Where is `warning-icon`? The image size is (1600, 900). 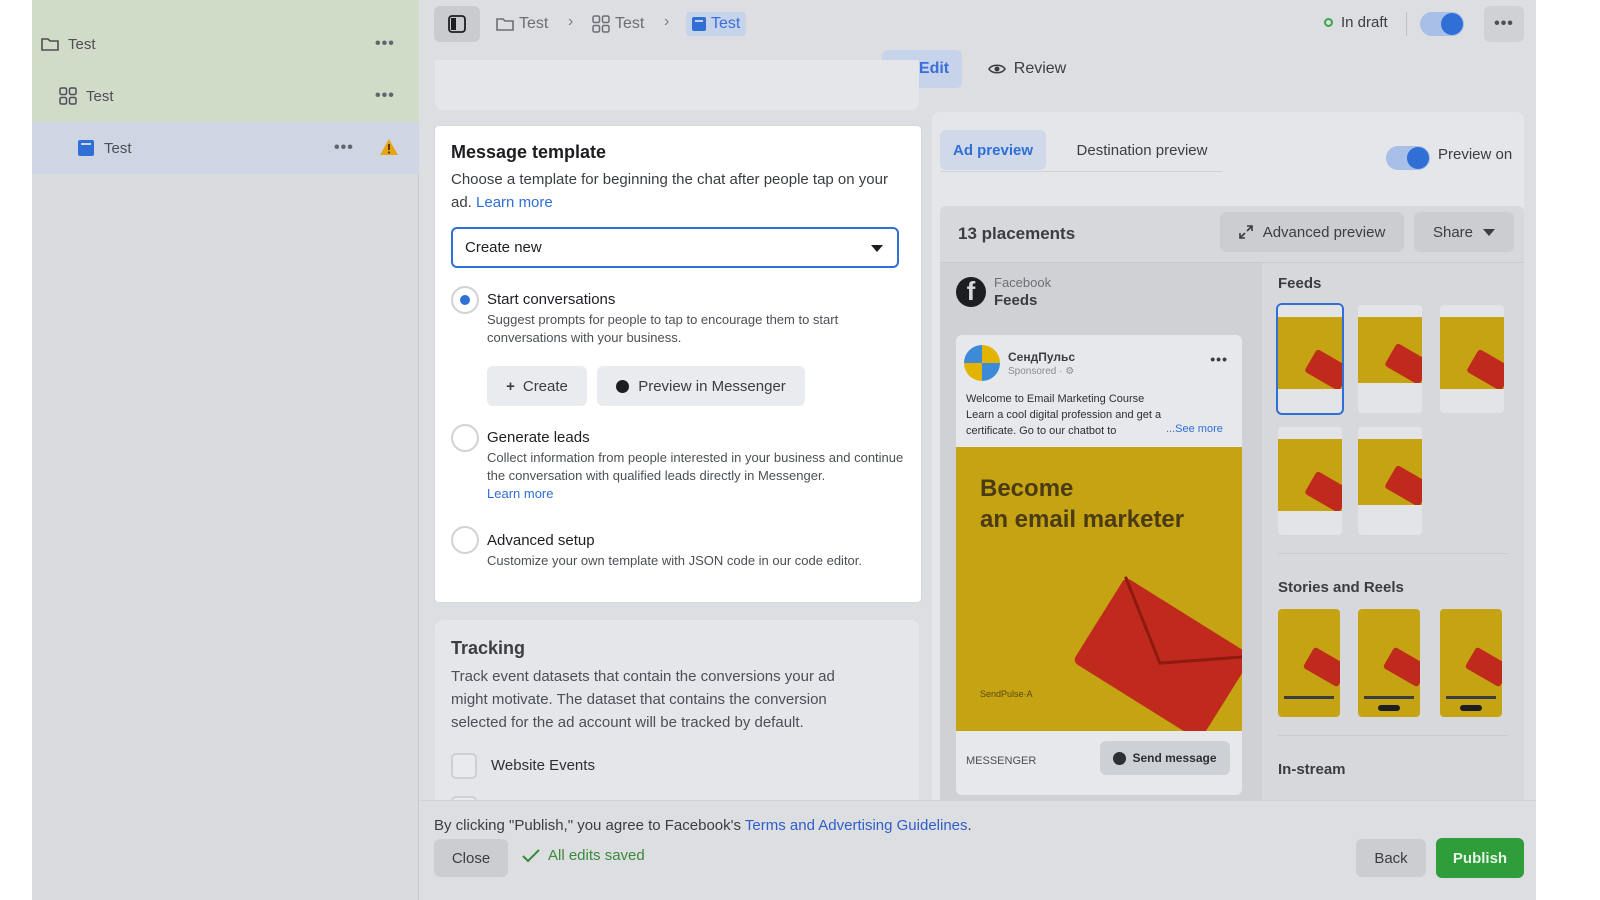
warning-icon is located at coordinates (389, 149).